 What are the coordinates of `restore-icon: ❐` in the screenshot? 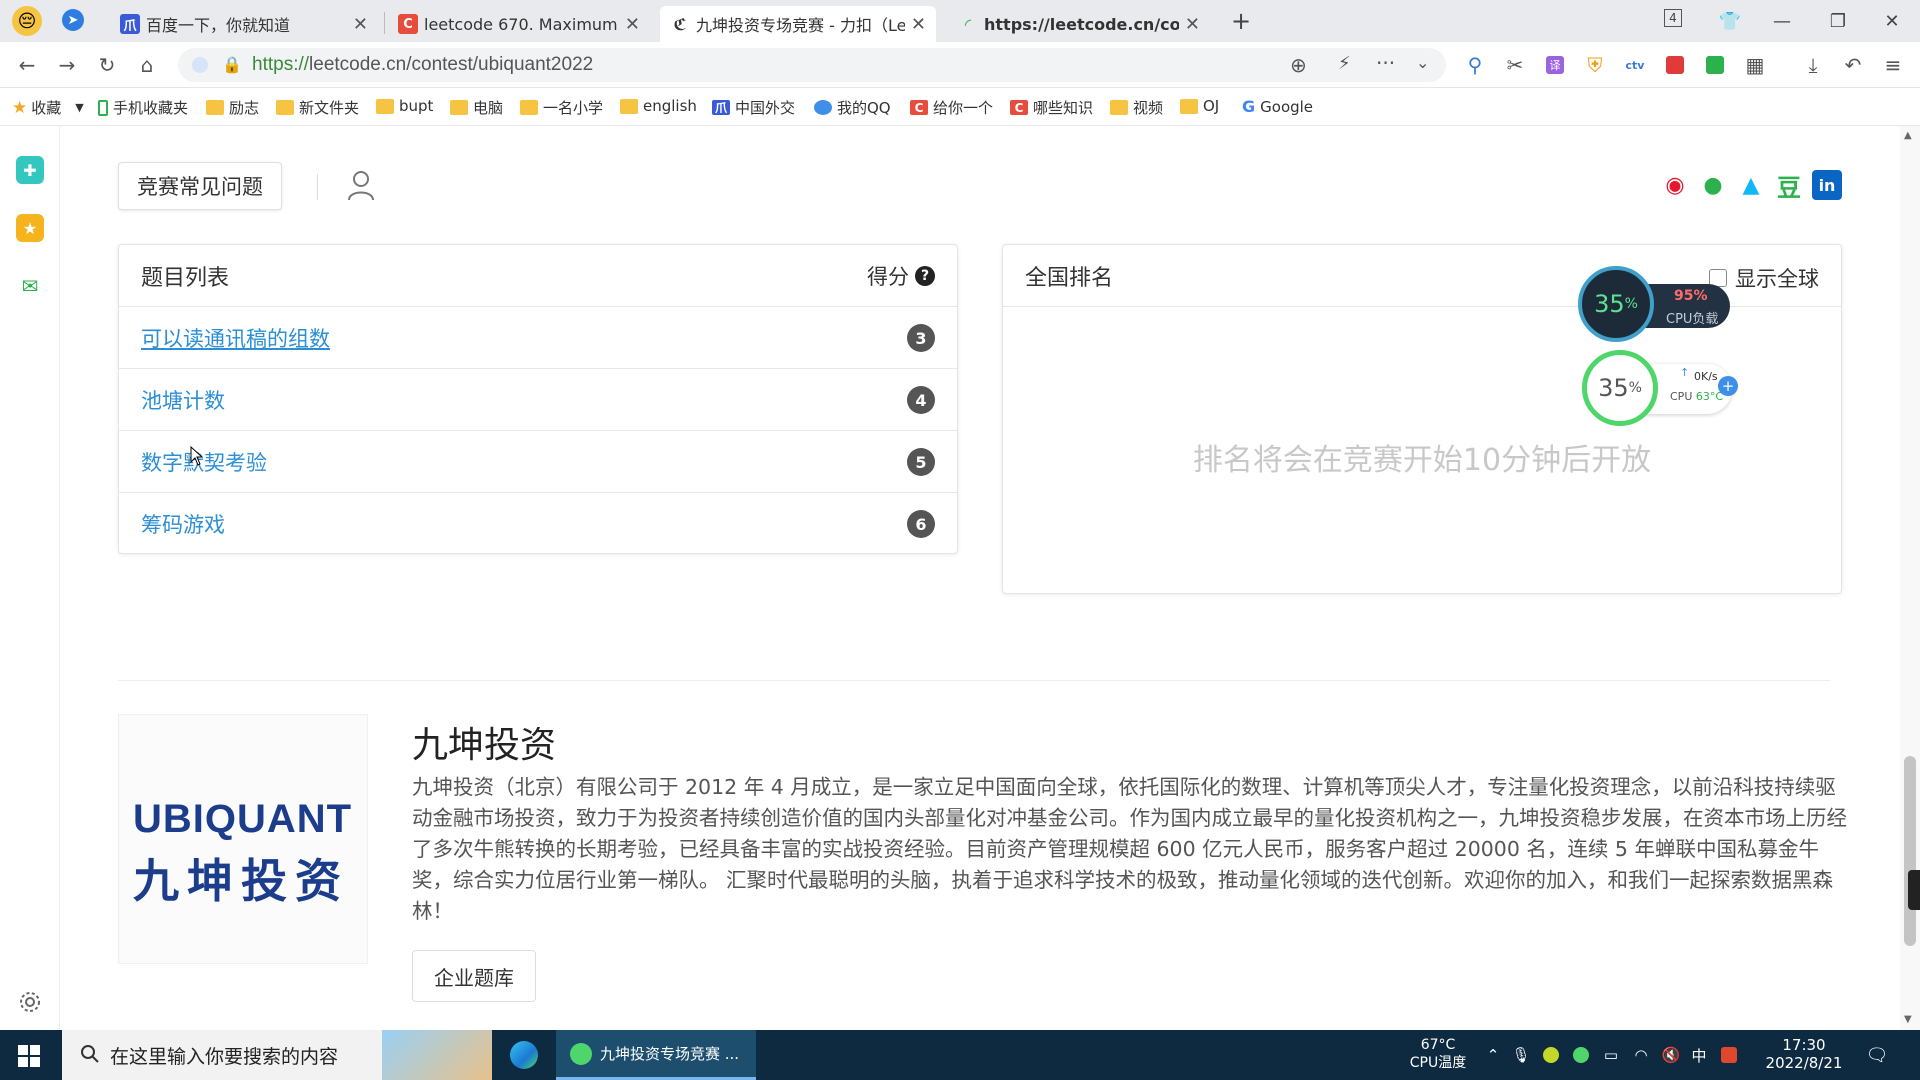 It's located at (1838, 21).